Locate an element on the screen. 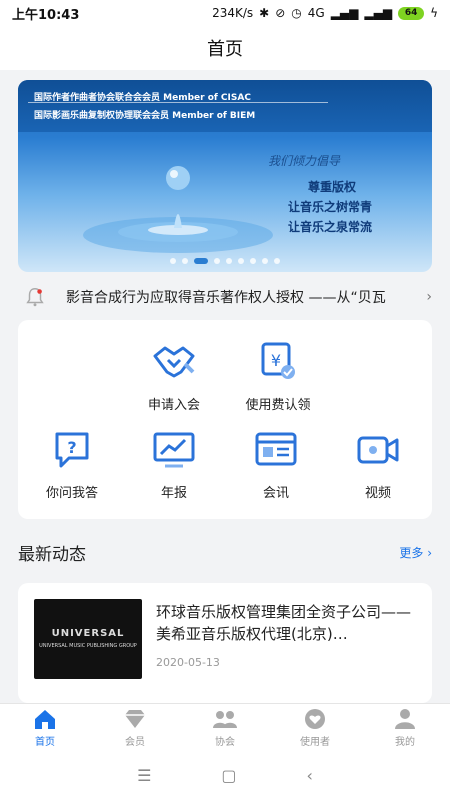  charging-icon: ϟ is located at coordinates (434, 13).